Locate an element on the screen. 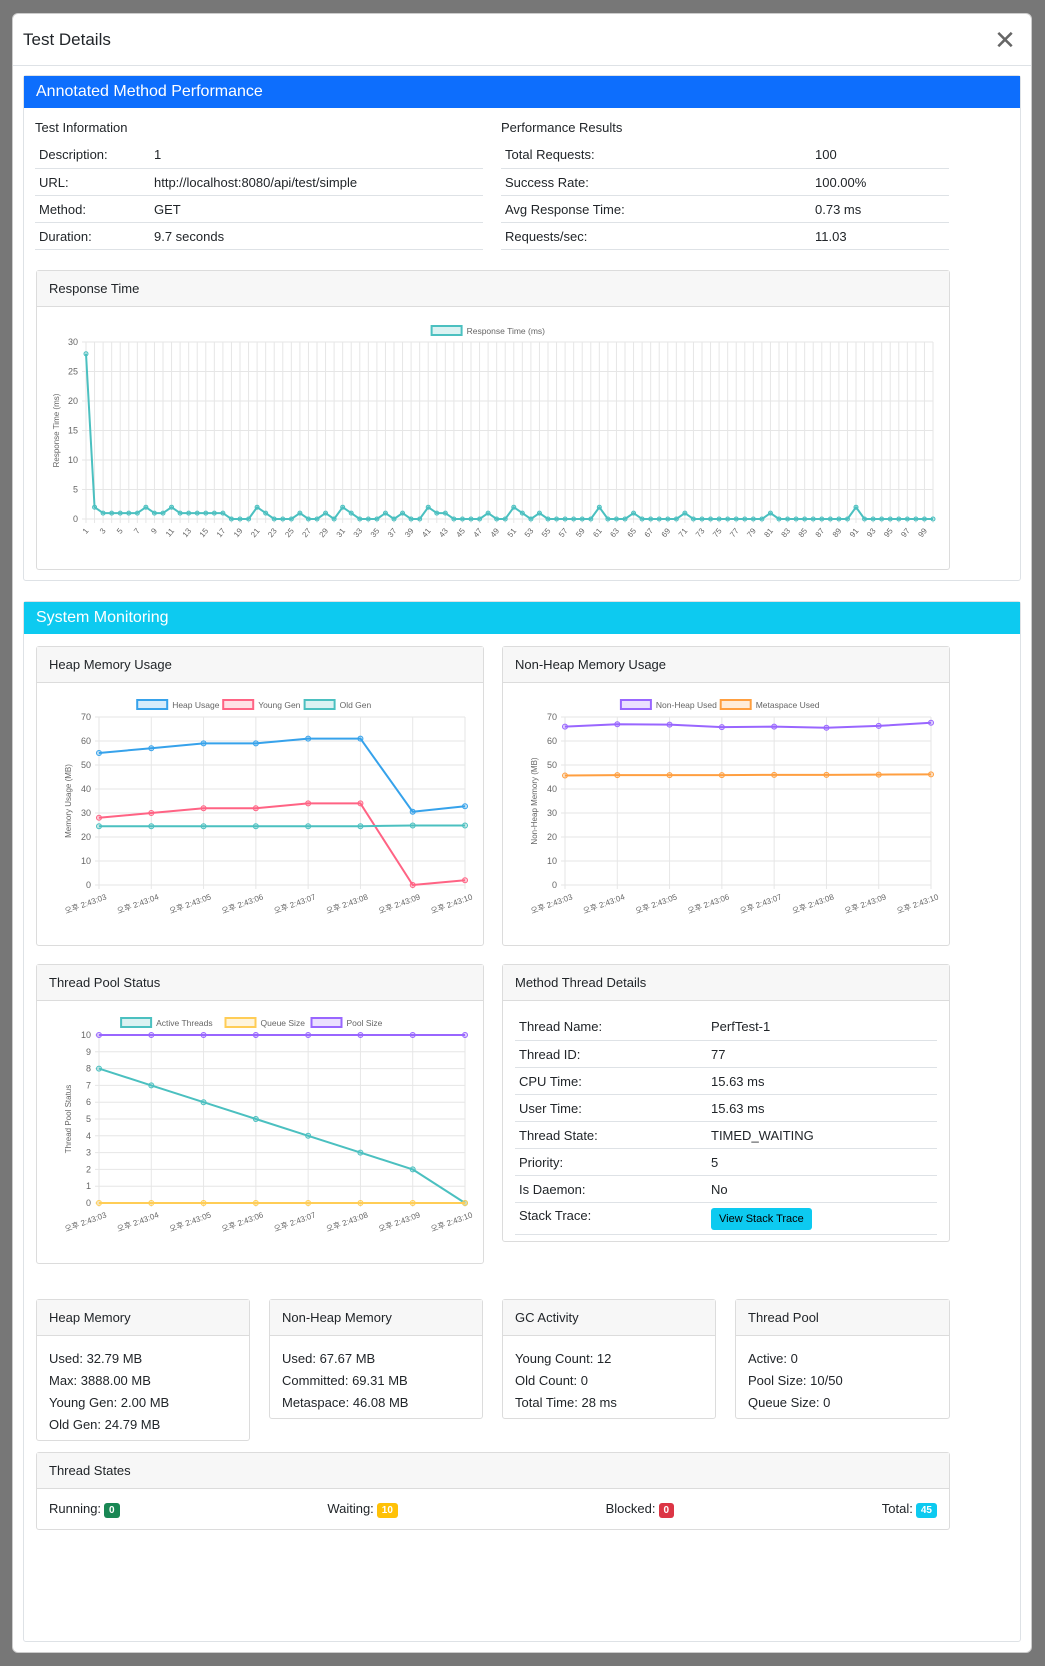  legend-label: Young Gen is located at coordinates (279, 705).